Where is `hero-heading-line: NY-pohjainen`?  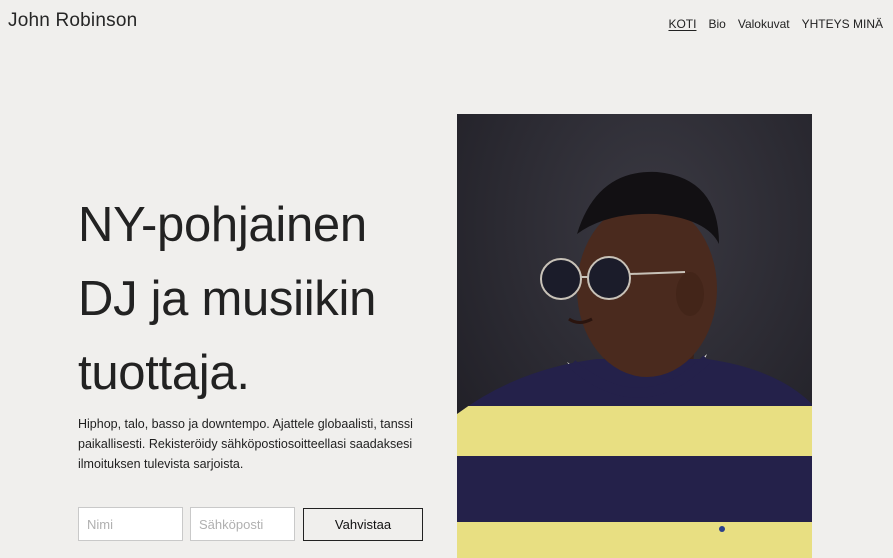 hero-heading-line: NY-pohjainen is located at coordinates (222, 225).